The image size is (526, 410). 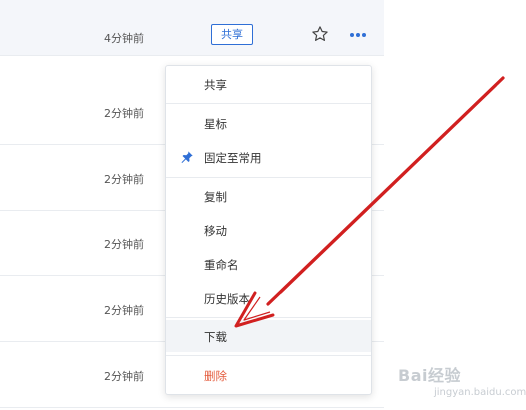 What do you see at coordinates (268, 84) in the screenshot?
I see `menu-item-share: 共享` at bounding box center [268, 84].